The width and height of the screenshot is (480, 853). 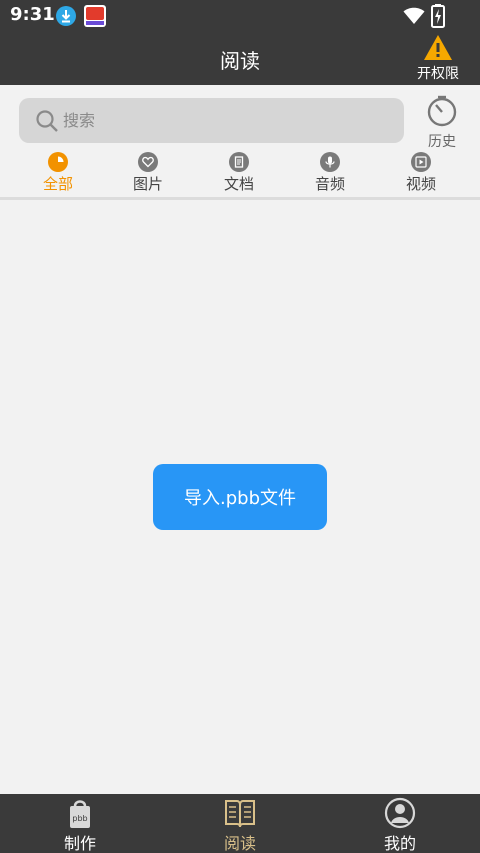 I want to click on app-notification-icon, so click(x=95, y=16).